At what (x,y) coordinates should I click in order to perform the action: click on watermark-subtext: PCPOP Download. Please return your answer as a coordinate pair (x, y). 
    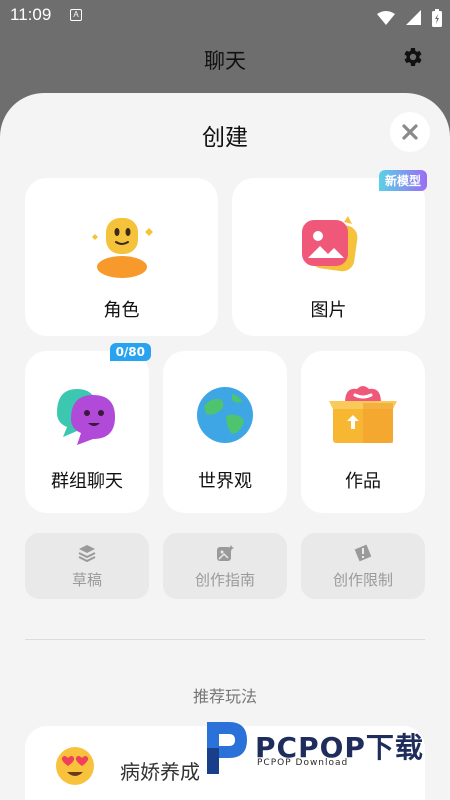
    Looking at the image, I should click on (303, 763).